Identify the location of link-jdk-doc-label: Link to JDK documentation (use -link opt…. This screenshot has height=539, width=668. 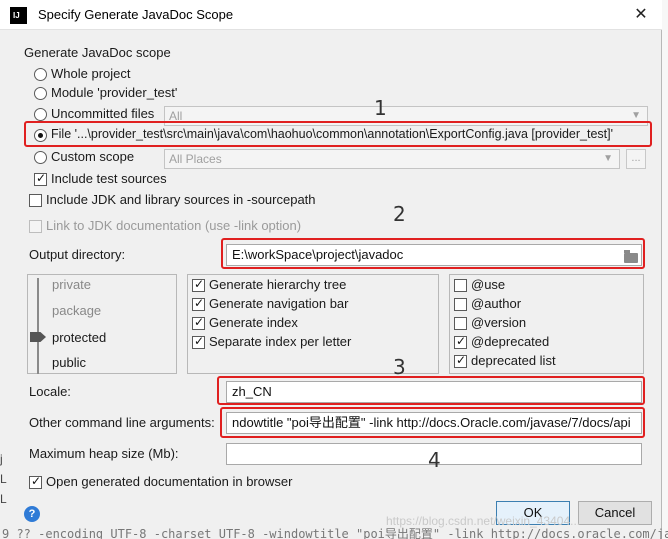
(174, 225).